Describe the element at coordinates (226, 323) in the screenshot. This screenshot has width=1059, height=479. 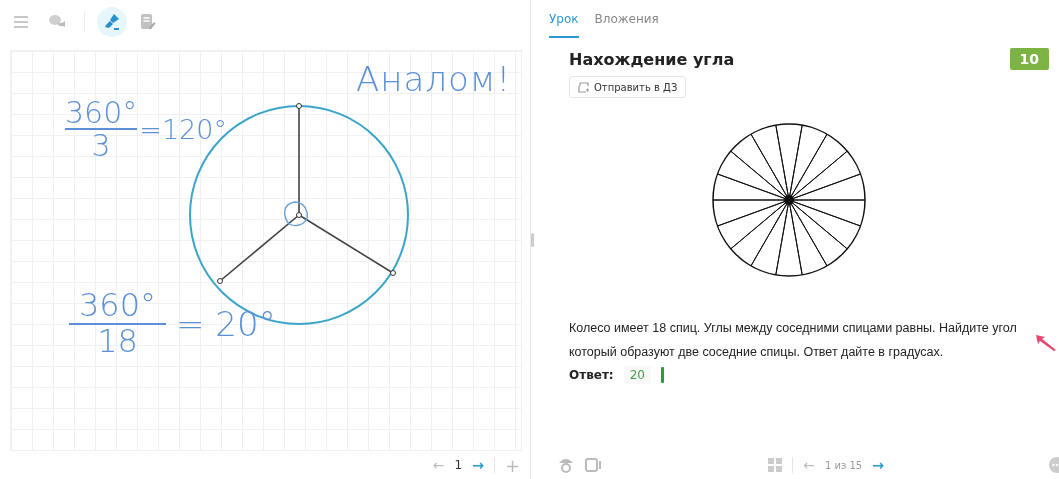
I see `handwritten-result: = 20°` at that location.